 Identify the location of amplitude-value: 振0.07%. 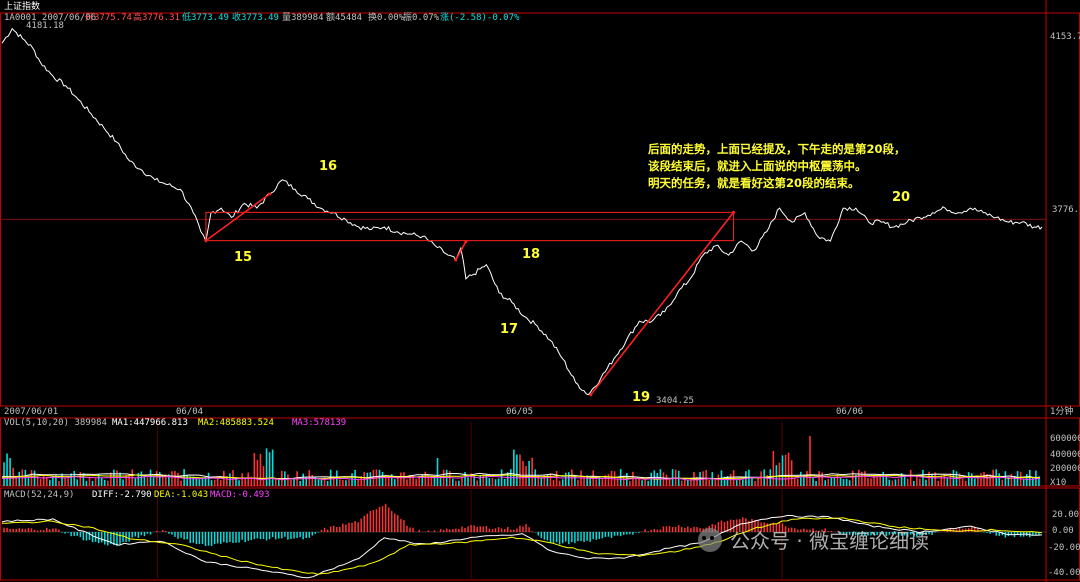
(421, 17).